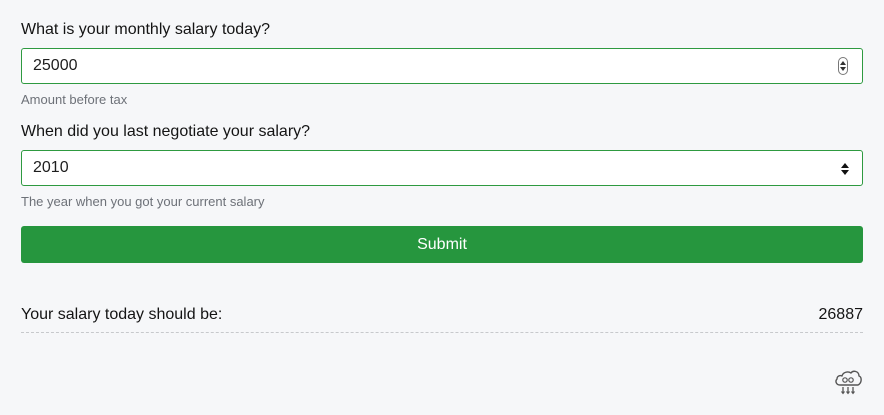  I want to click on result-row: Your salary today should be: 26887, so click(442, 318).